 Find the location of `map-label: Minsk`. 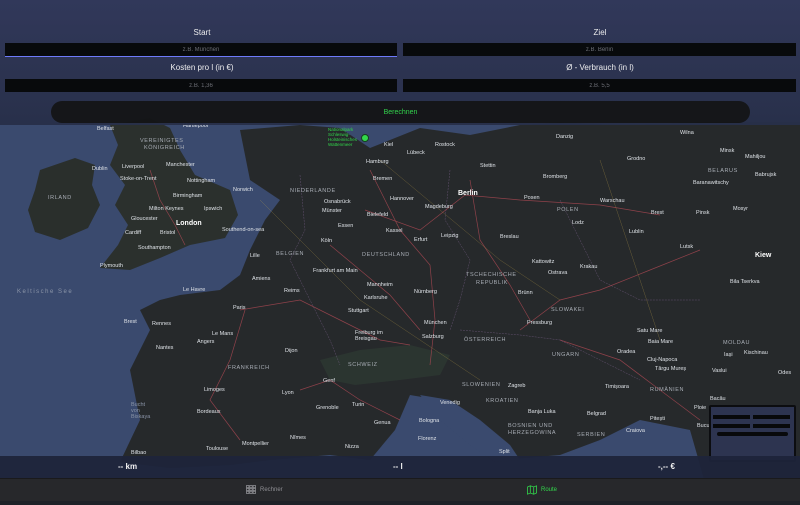

map-label: Minsk is located at coordinates (727, 151).